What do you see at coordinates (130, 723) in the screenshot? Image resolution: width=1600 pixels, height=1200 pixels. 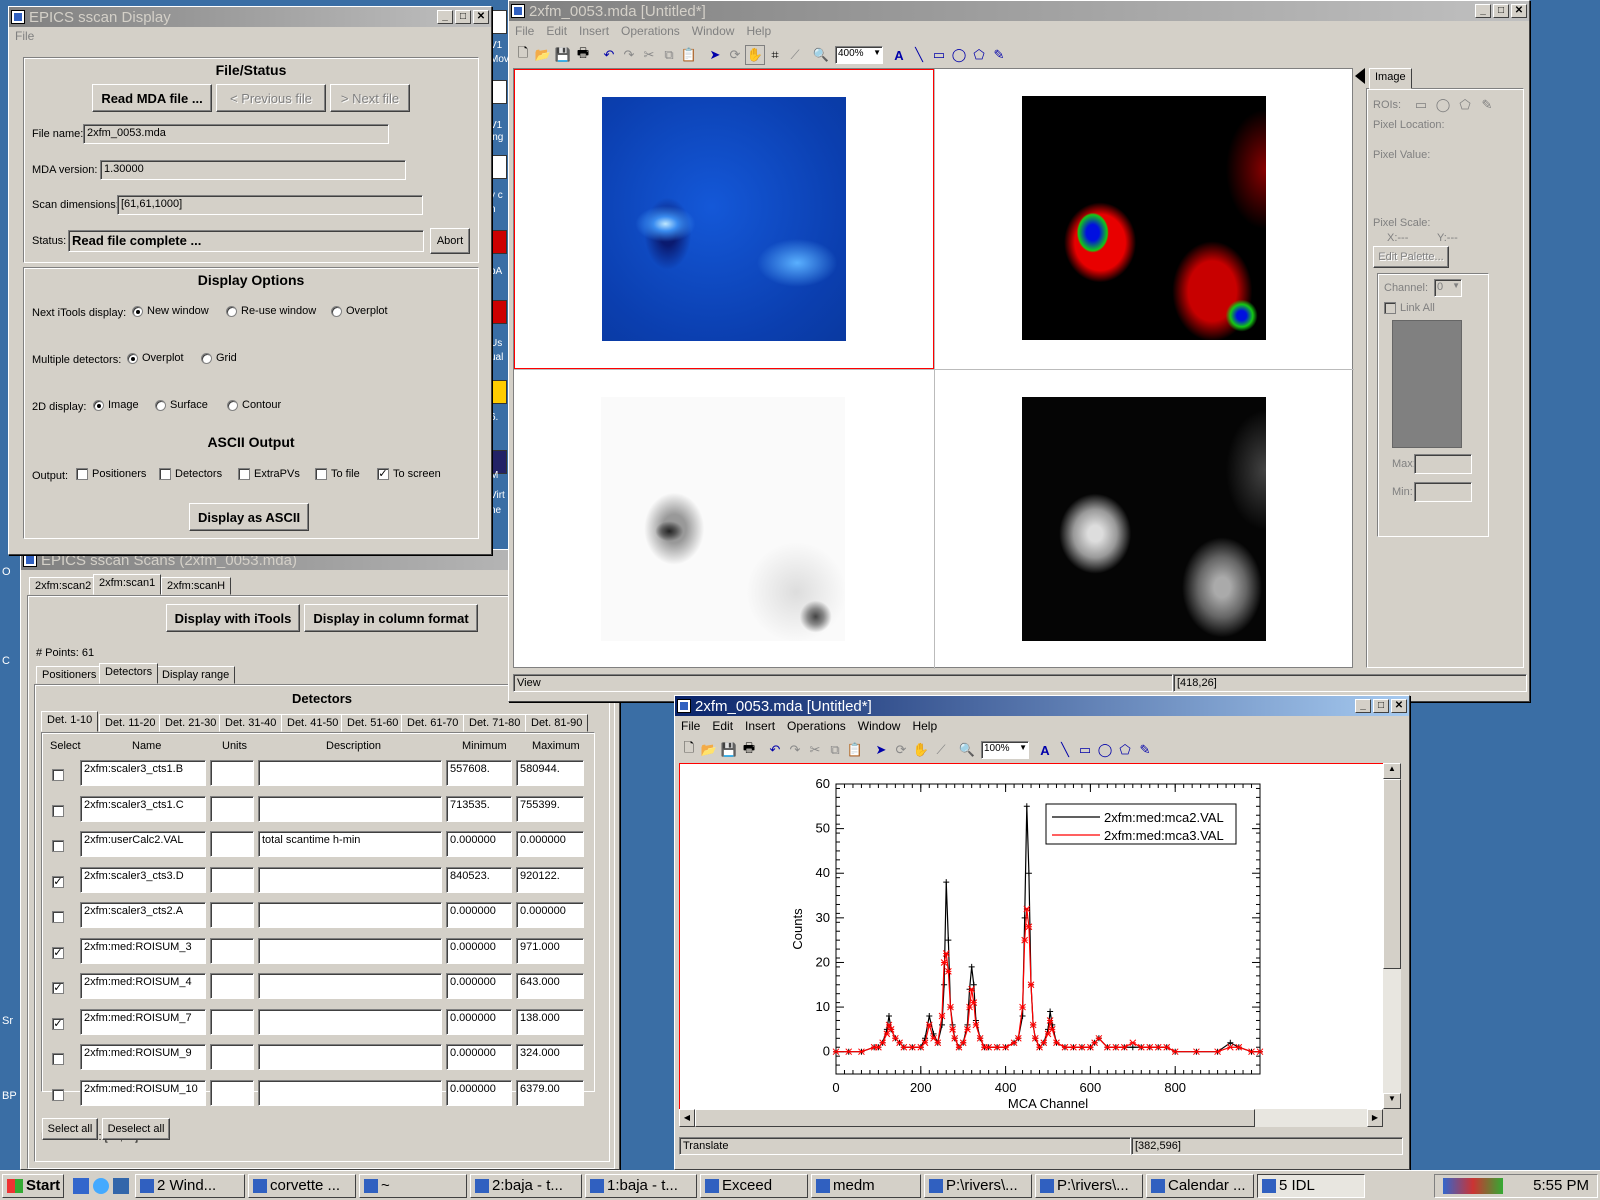 I see `det-tab: Det. 11-20` at bounding box center [130, 723].